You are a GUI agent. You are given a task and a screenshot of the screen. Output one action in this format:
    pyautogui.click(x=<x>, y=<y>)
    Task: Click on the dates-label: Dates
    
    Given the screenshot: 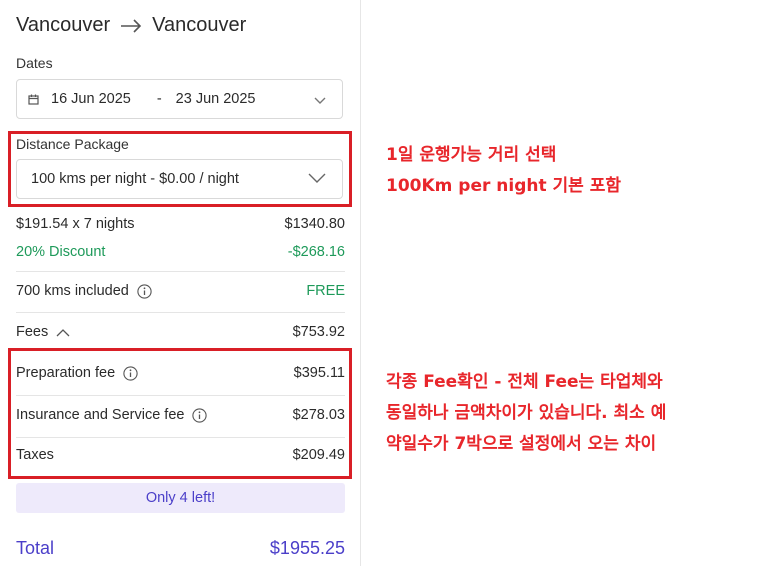 What is the action you would take?
    pyautogui.click(x=34, y=63)
    